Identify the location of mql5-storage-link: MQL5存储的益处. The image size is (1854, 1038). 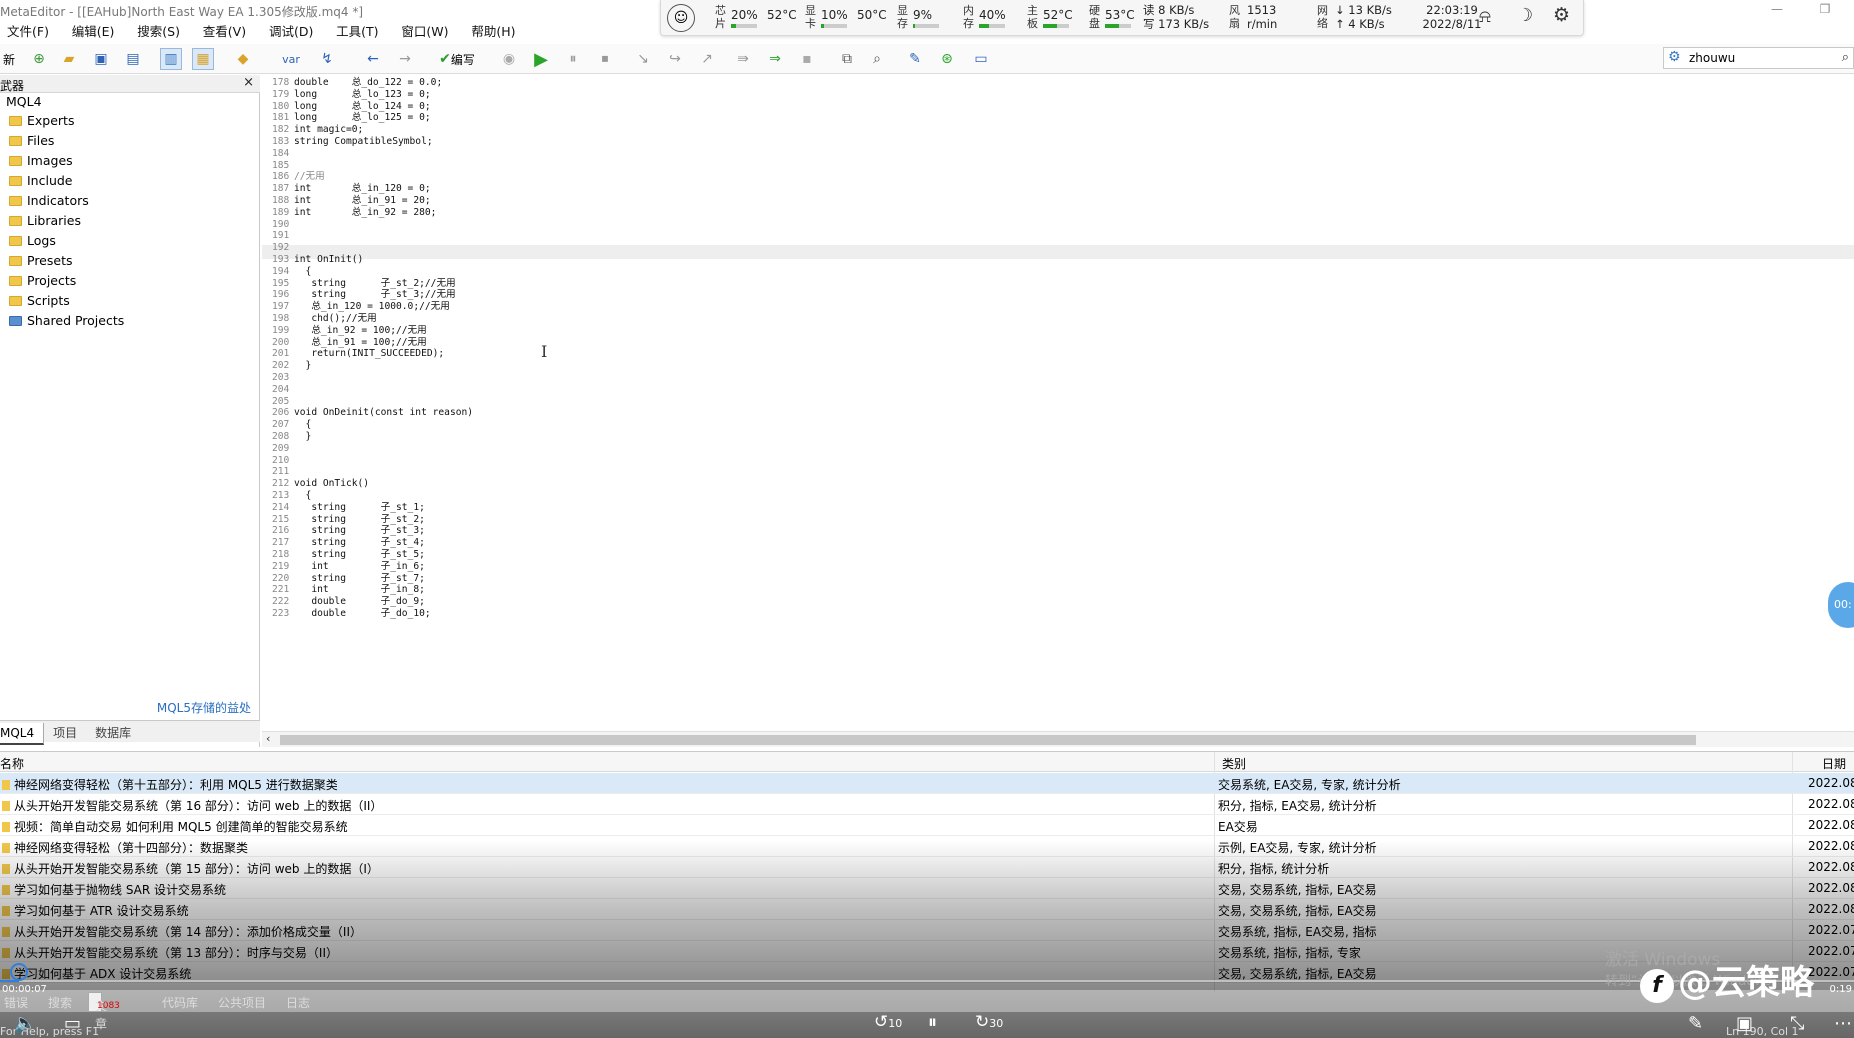
(204, 707).